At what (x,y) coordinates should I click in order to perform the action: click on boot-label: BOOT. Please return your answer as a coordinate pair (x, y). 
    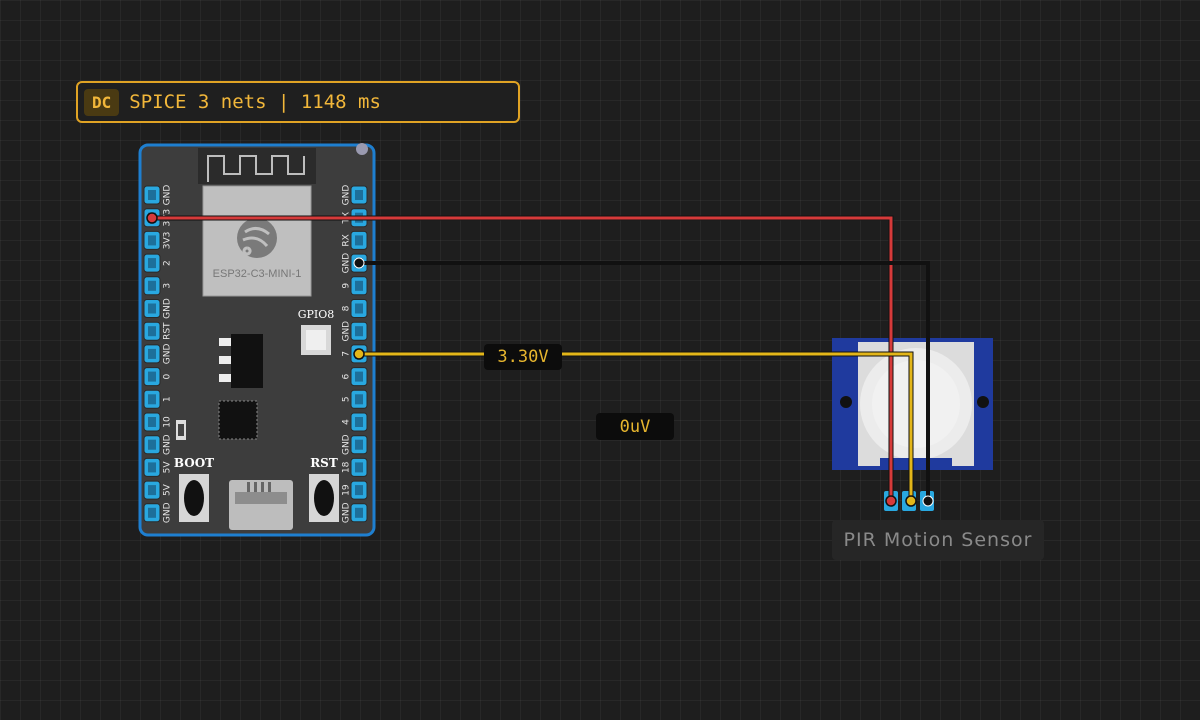
    Looking at the image, I should click on (194, 463).